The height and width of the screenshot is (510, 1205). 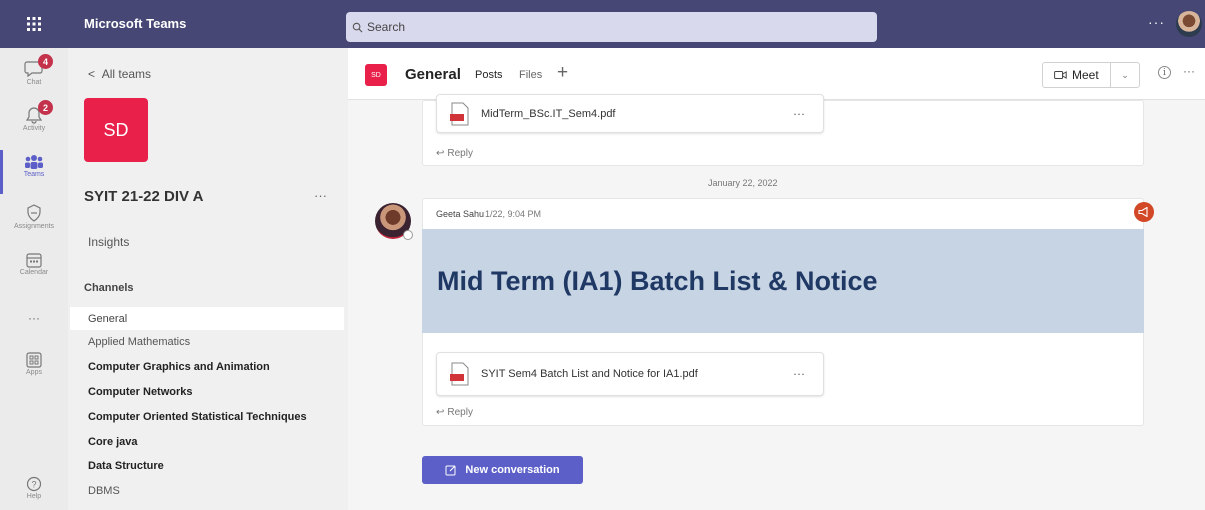 What do you see at coordinates (512, 470) in the screenshot?
I see `new-conversation-label: New conversation` at bounding box center [512, 470].